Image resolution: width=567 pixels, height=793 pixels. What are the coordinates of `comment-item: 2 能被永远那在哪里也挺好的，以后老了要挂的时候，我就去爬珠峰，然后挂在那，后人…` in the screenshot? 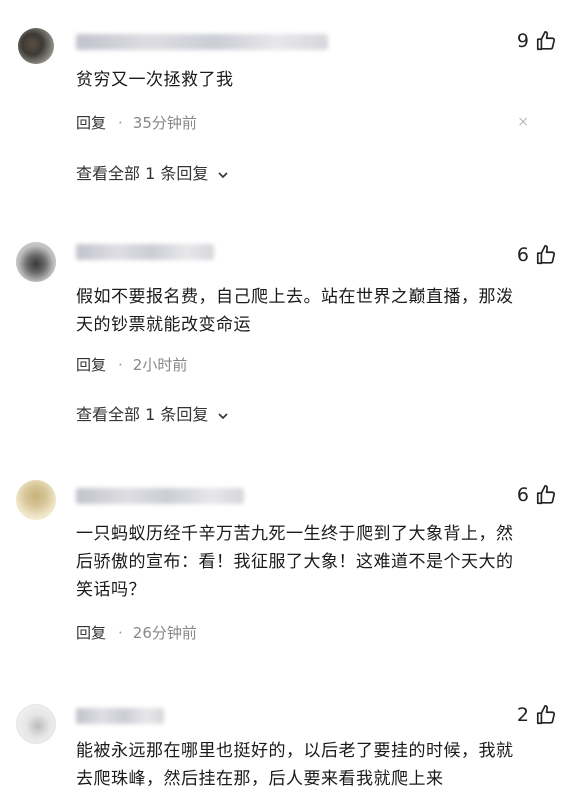 It's located at (283, 739).